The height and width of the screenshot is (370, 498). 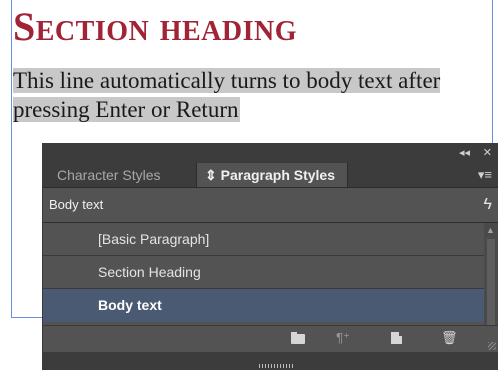 I want to click on resize-grip-icon, so click(x=492, y=346).